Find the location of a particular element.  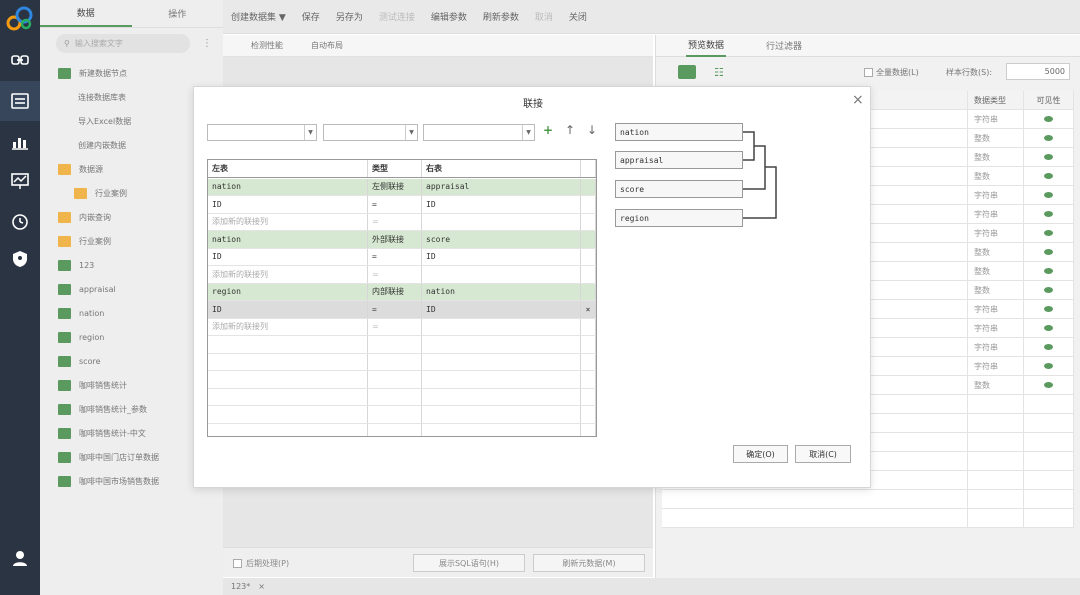

list-view-icon: ☷ is located at coordinates (719, 72).